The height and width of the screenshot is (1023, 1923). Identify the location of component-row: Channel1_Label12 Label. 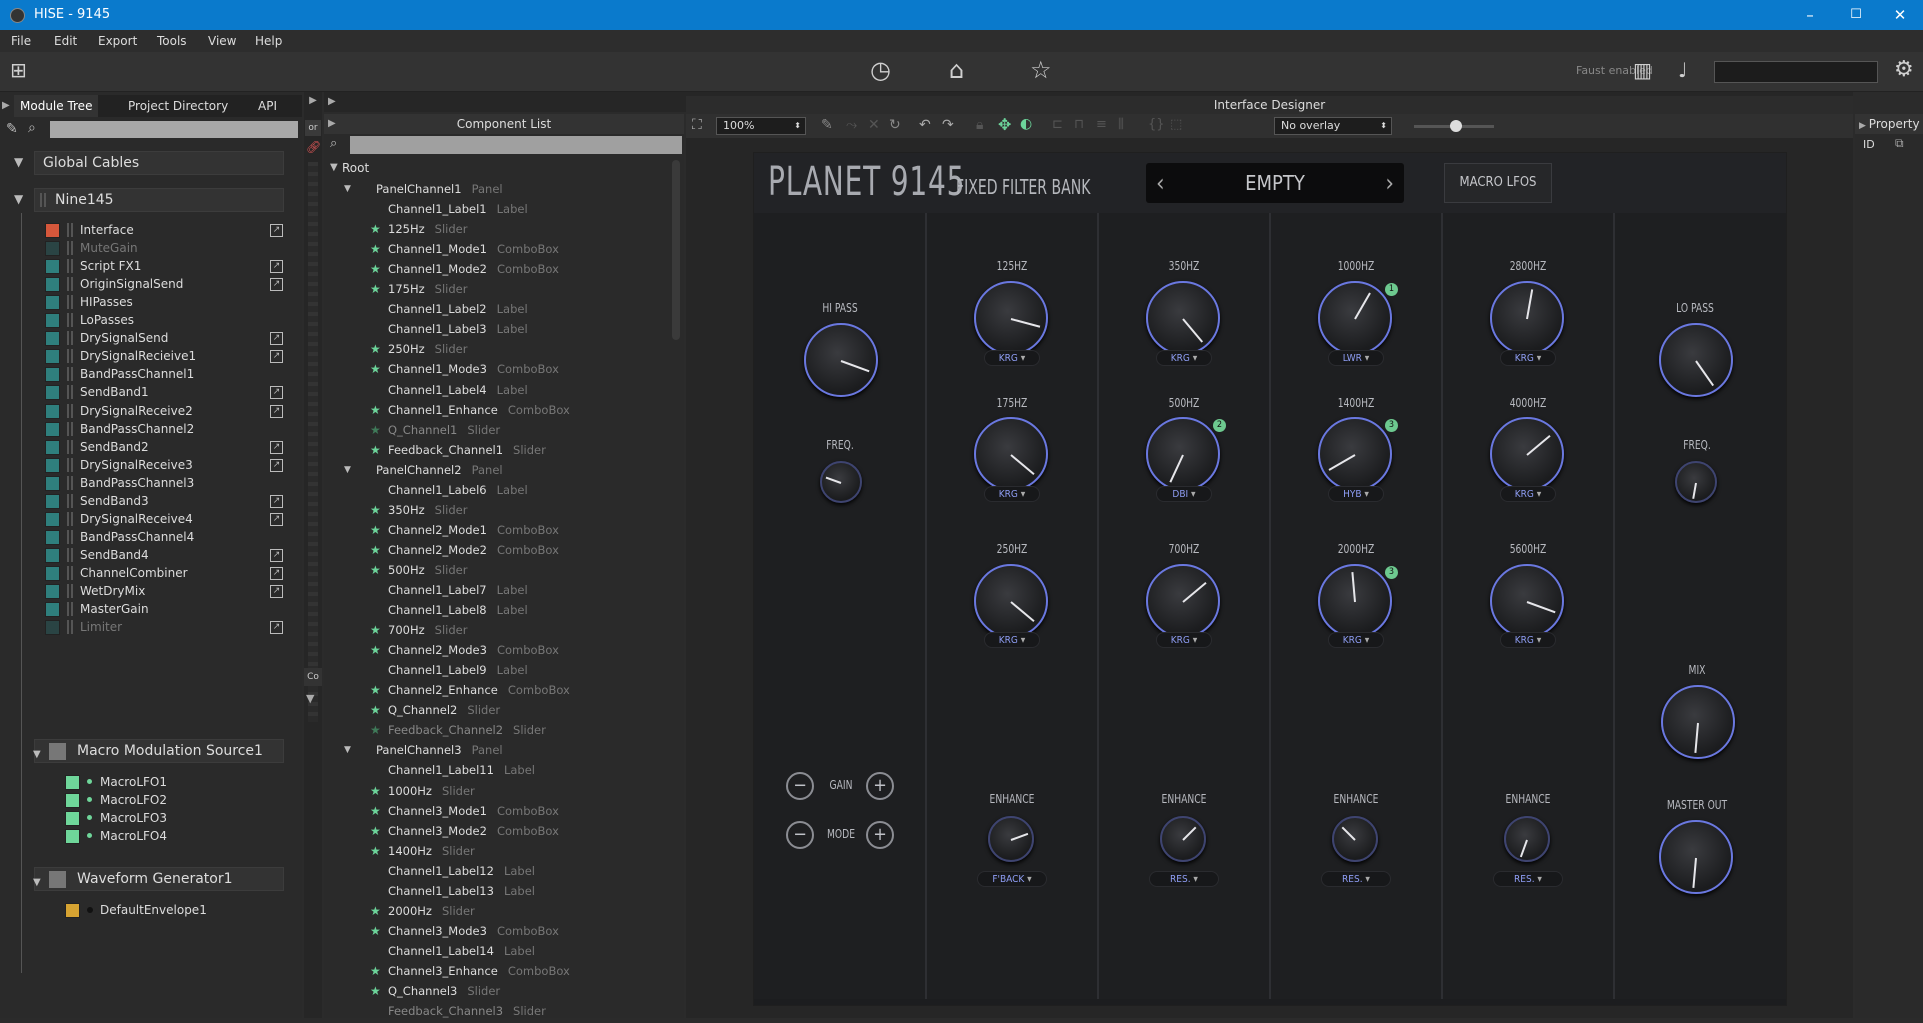
(513, 871).